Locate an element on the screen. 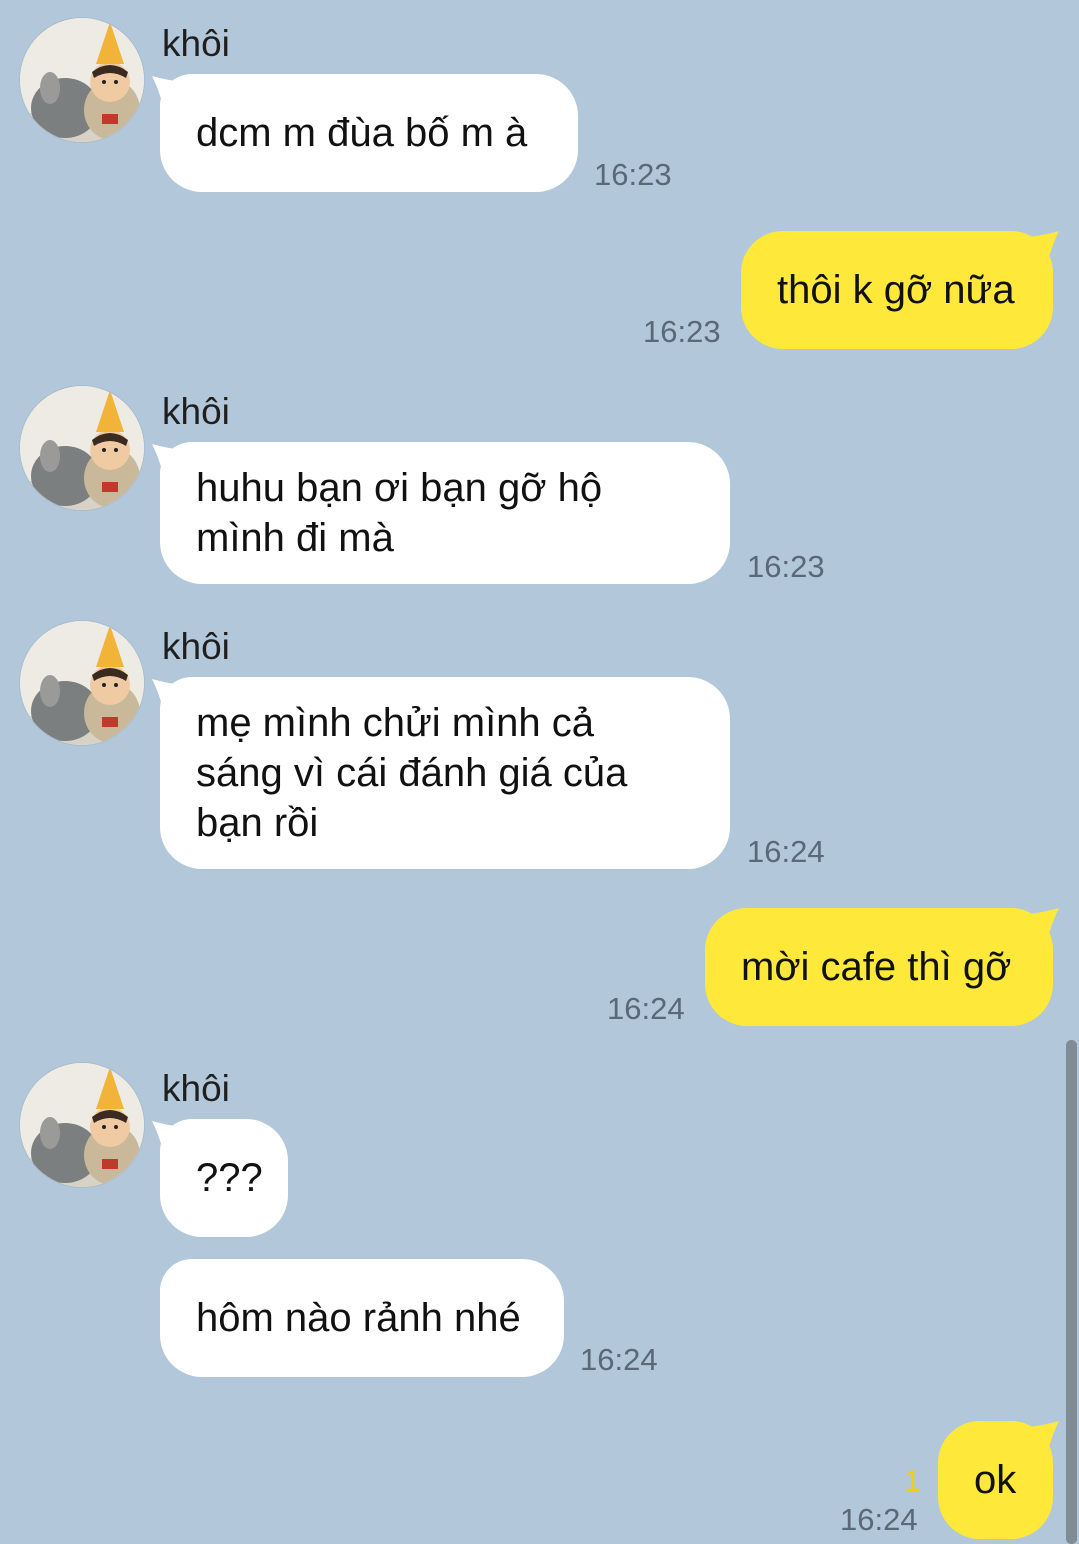 The width and height of the screenshot is (1079, 1544). incoming-message-bubble: dcm m đùa bố m à is located at coordinates (369, 133).